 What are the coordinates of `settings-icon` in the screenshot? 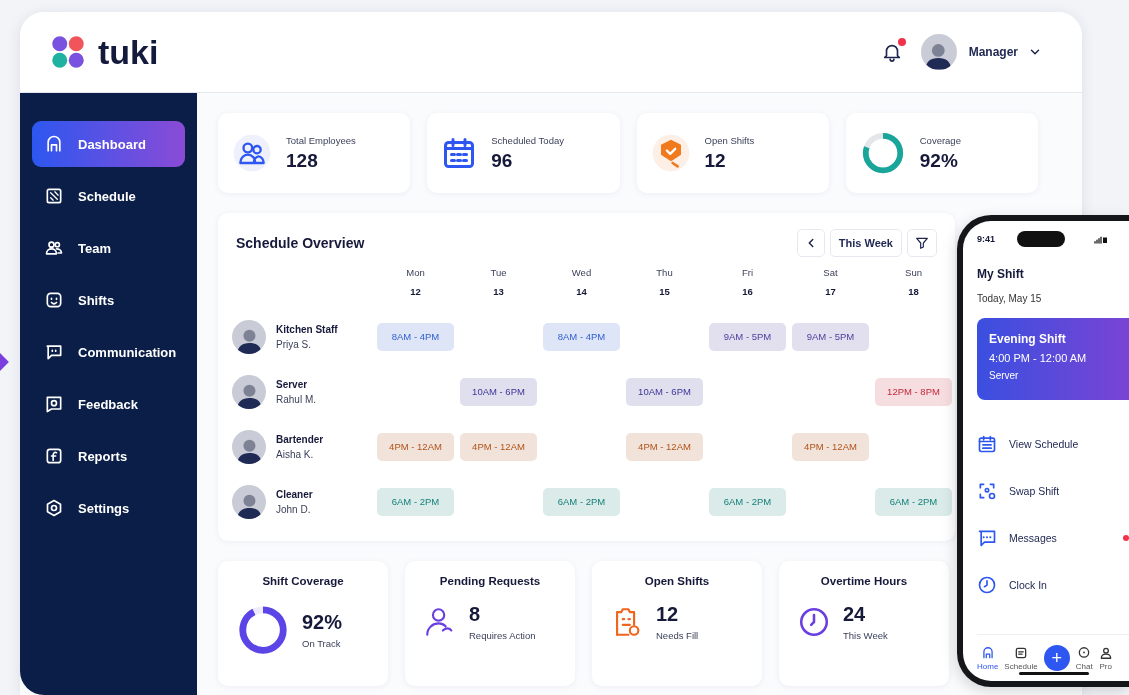 It's located at (54, 508).